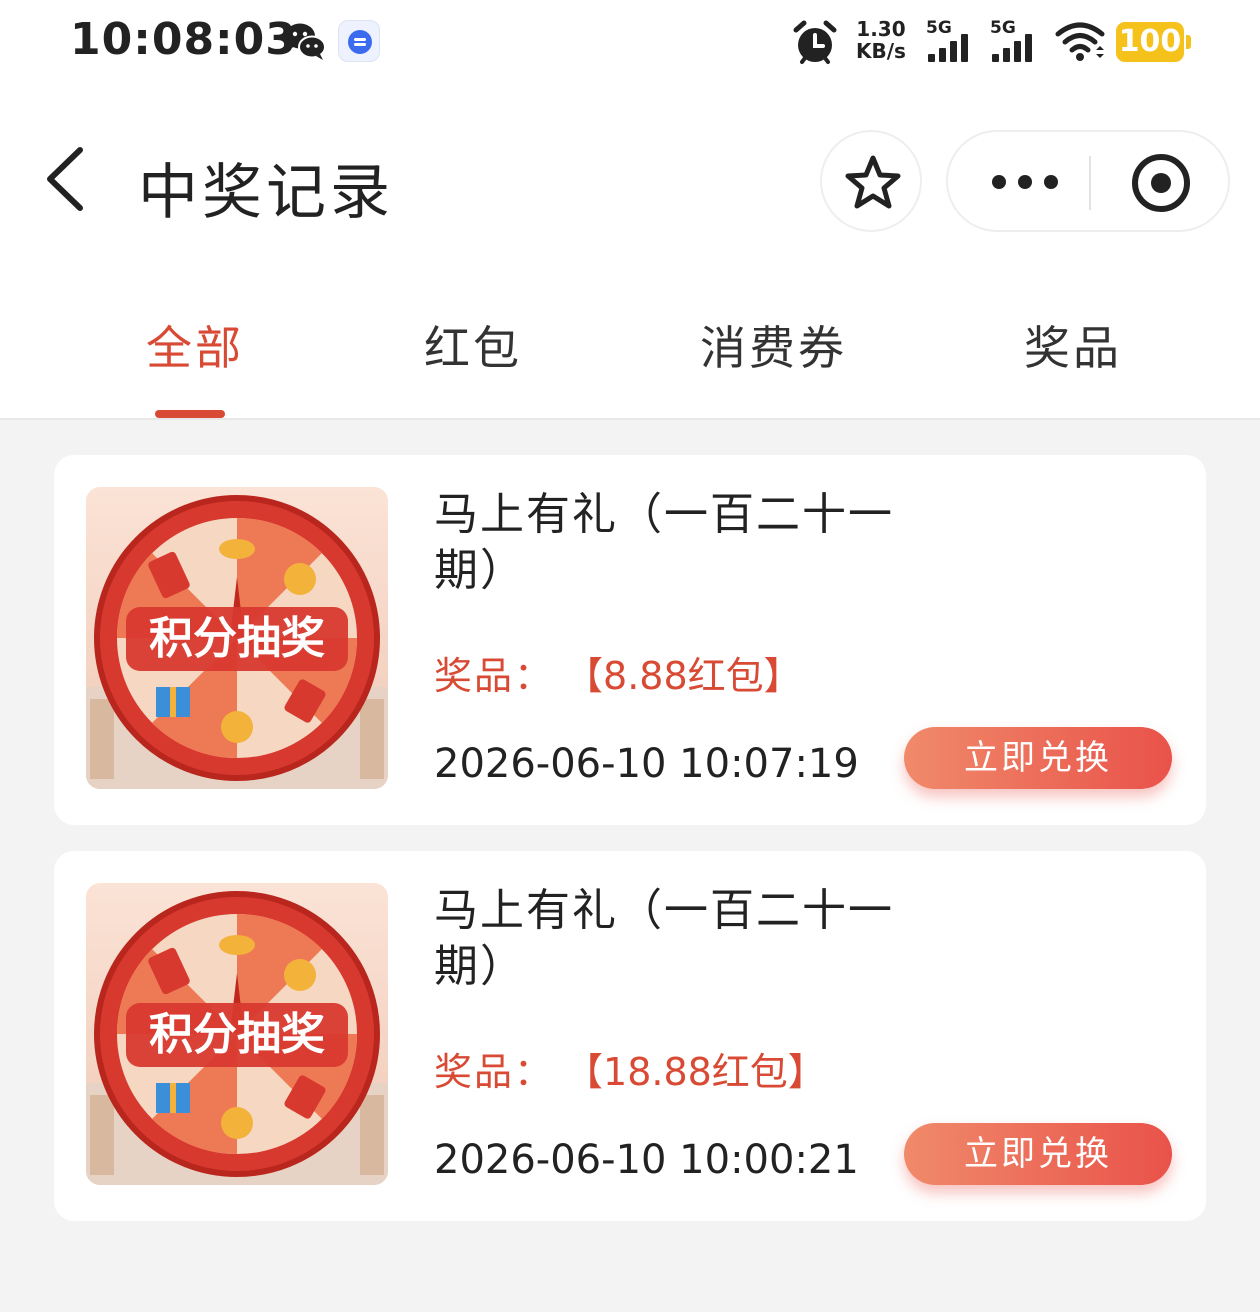 This screenshot has height=1312, width=1260. Describe the element at coordinates (266, 193) in the screenshot. I see `page-title: 中奖记录` at that location.